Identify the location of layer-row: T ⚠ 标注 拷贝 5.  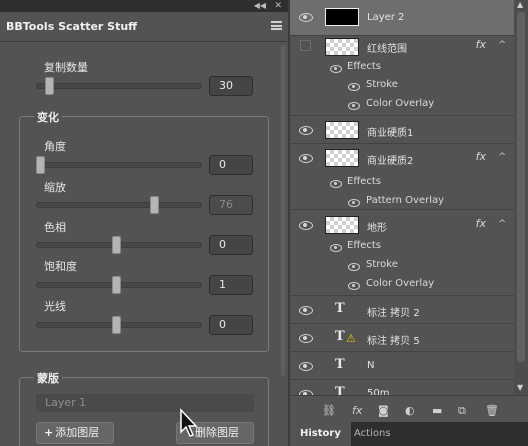
(402, 338).